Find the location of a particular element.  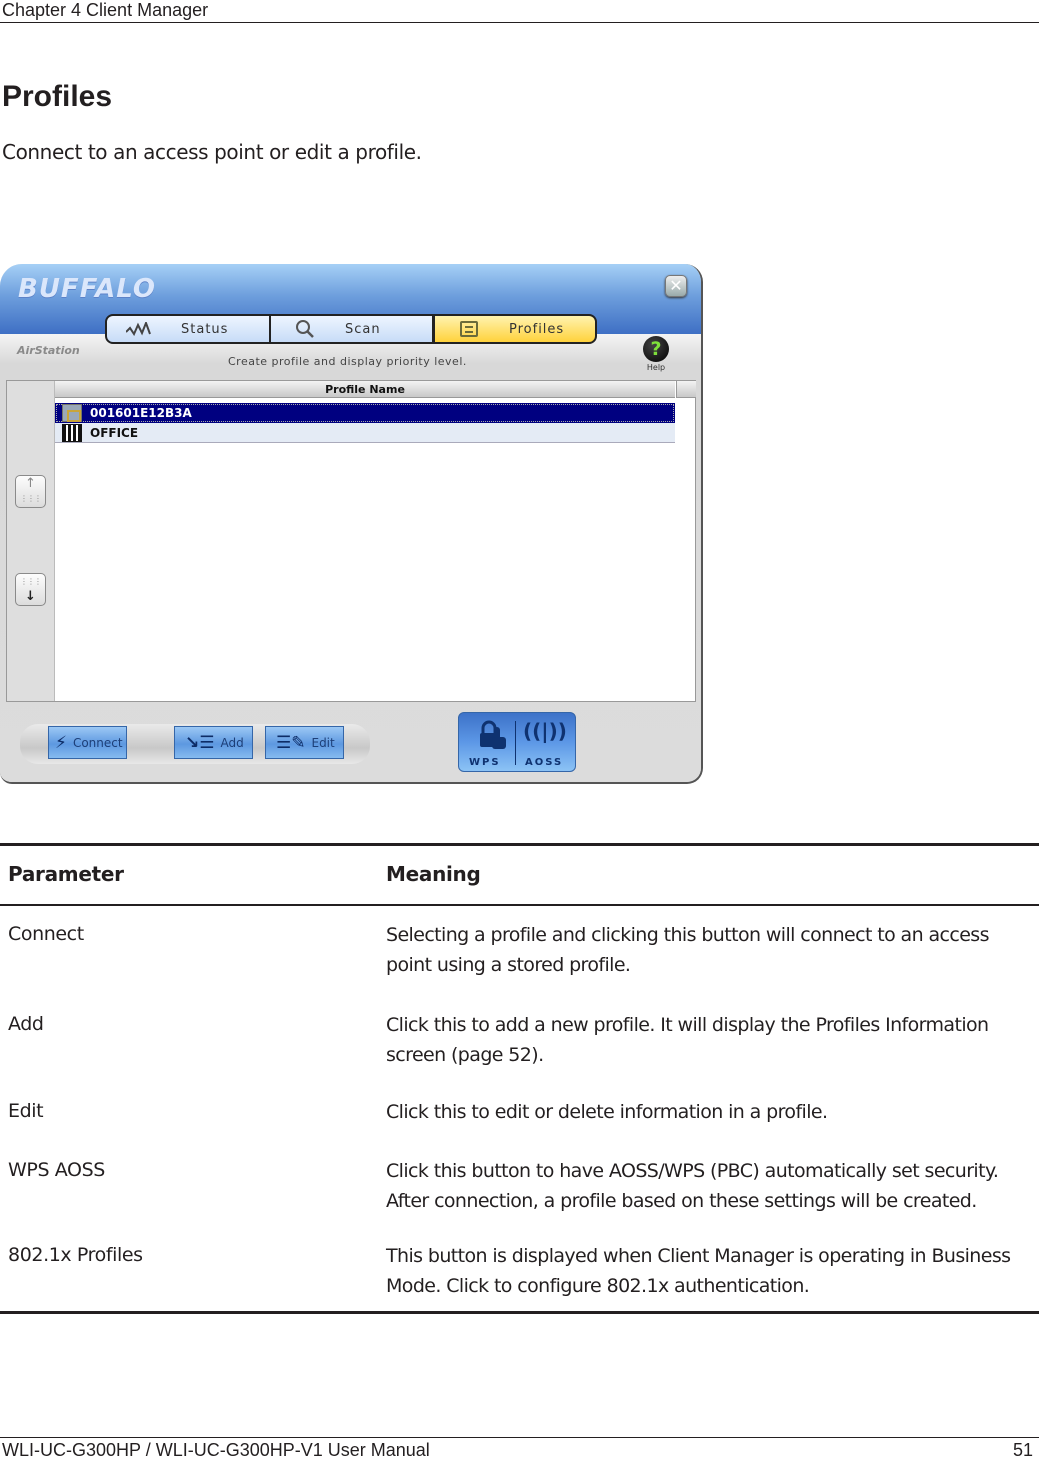

profile-name: 001601E12B3A is located at coordinates (141, 413).